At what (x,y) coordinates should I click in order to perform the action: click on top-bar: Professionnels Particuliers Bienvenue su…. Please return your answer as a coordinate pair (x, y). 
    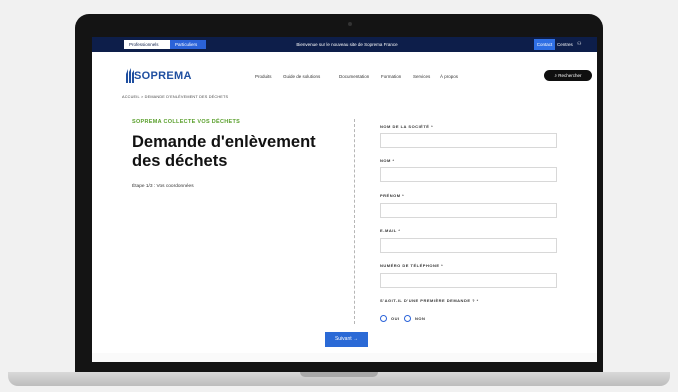
    Looking at the image, I should click on (344, 44).